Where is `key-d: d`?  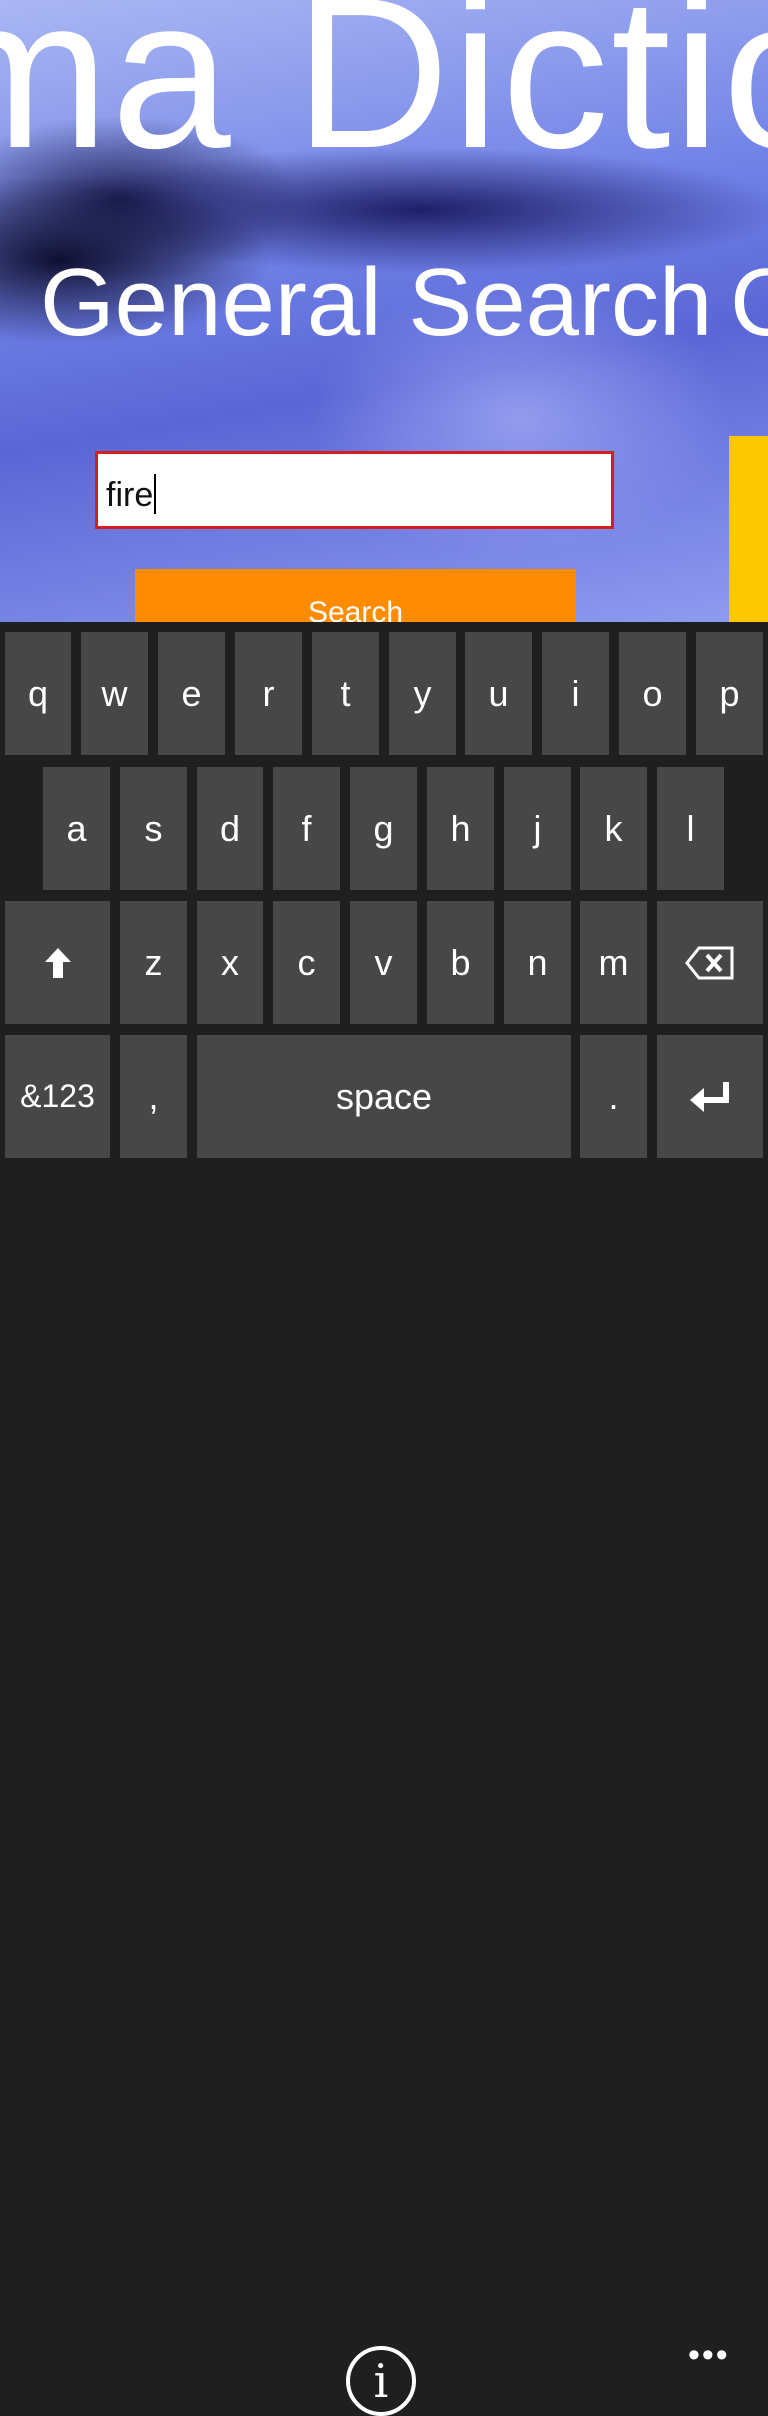
key-d: d is located at coordinates (230, 828).